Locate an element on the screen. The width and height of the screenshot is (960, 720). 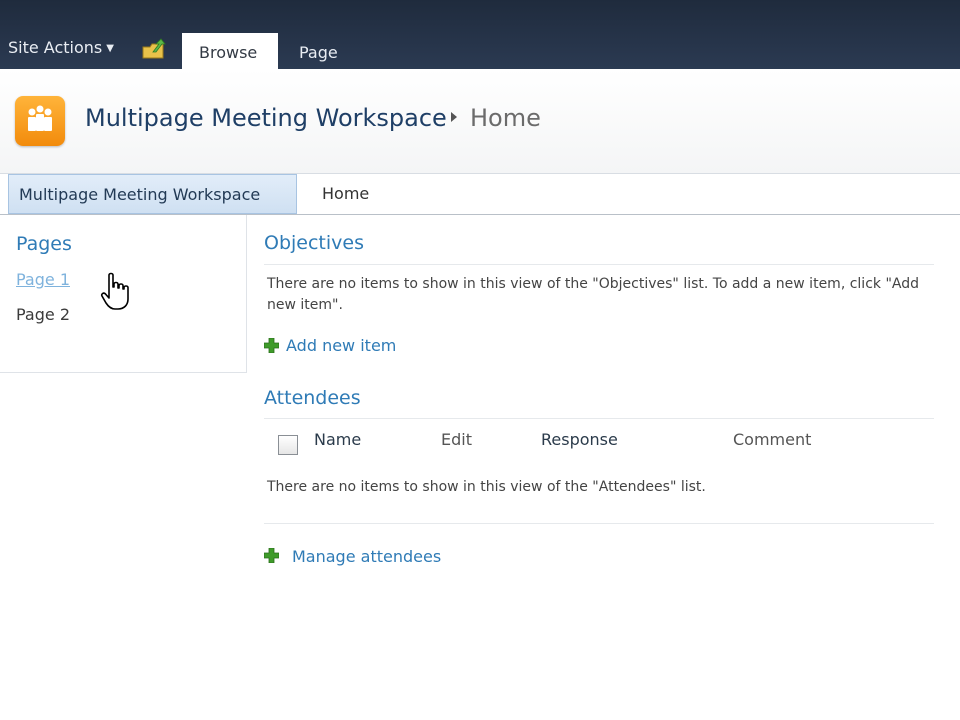
tab-browse: Browse is located at coordinates (230, 51).